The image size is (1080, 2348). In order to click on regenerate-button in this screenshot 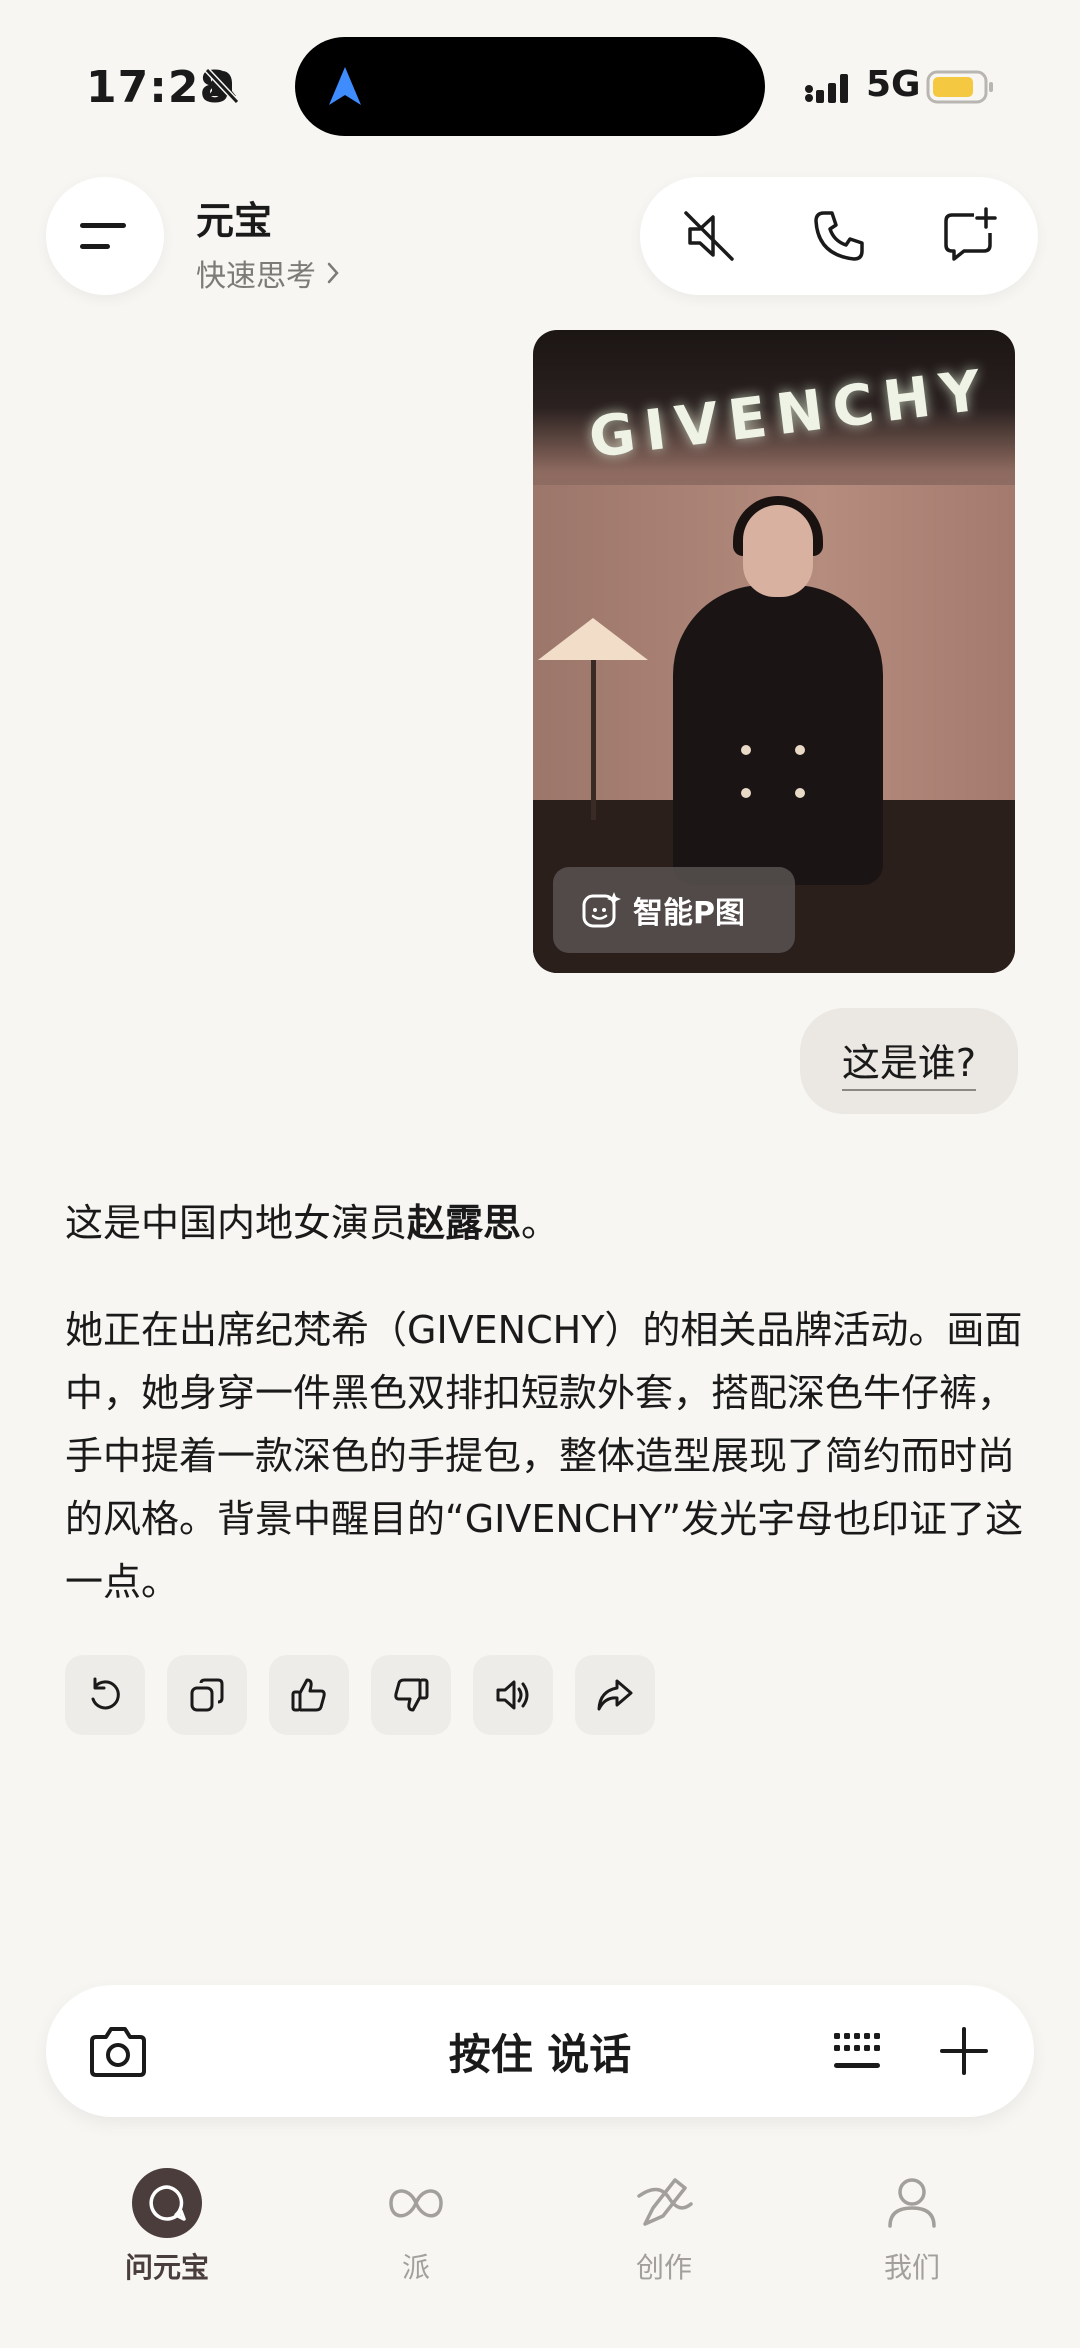, I will do `click(105, 1695)`.